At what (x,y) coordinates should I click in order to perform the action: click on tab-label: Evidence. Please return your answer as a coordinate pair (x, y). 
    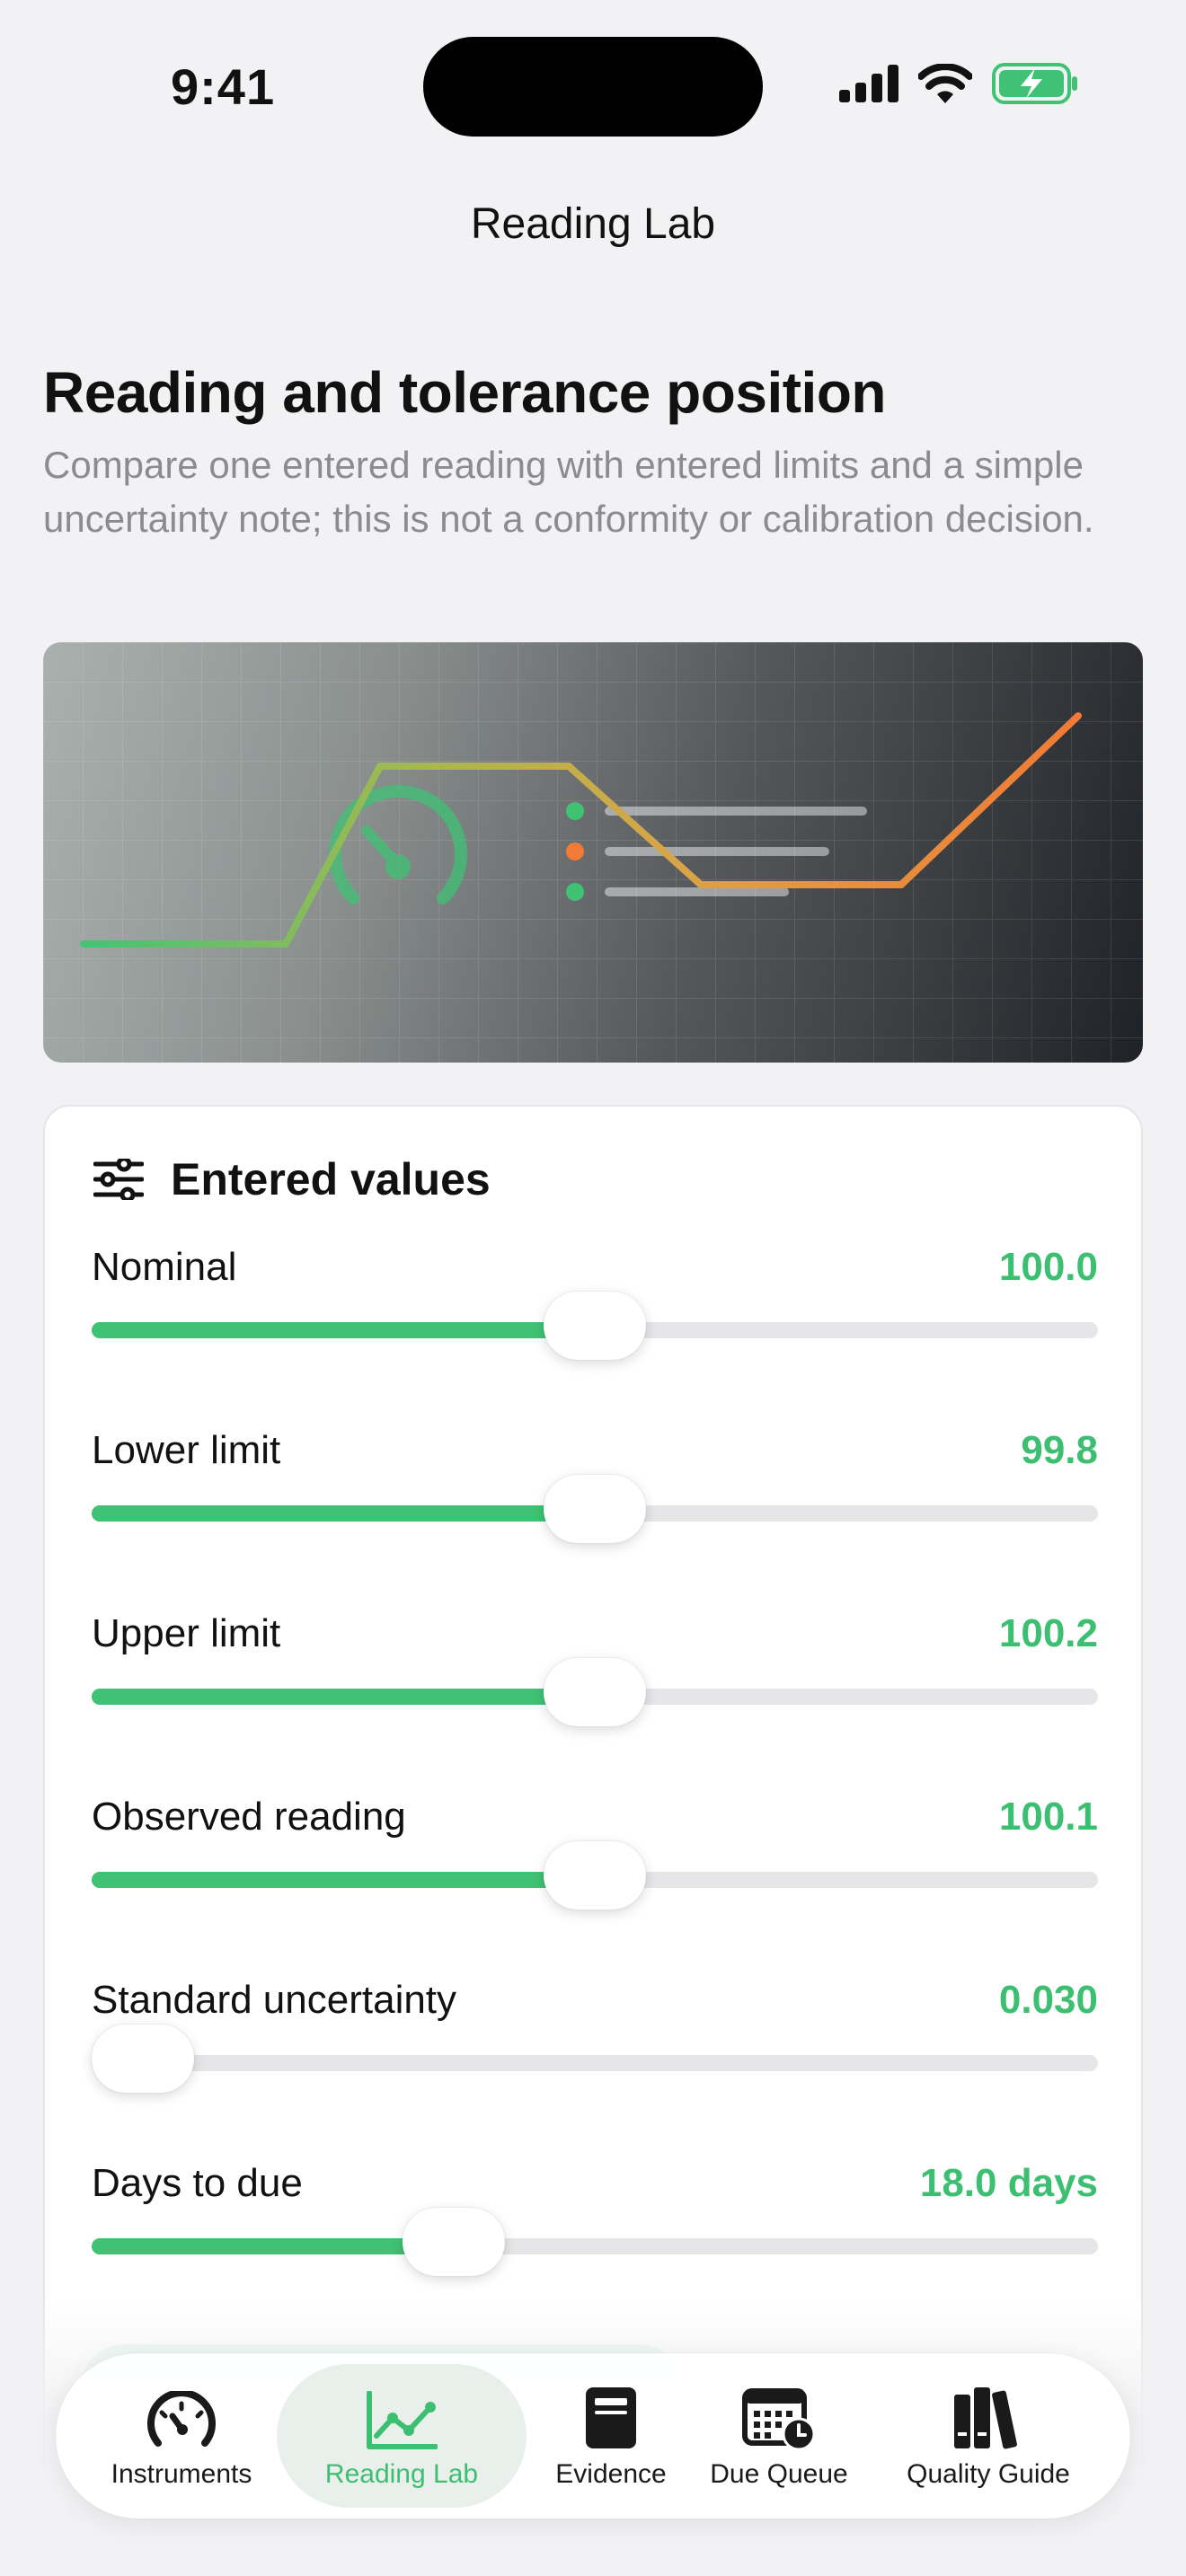
    Looking at the image, I should click on (611, 2474).